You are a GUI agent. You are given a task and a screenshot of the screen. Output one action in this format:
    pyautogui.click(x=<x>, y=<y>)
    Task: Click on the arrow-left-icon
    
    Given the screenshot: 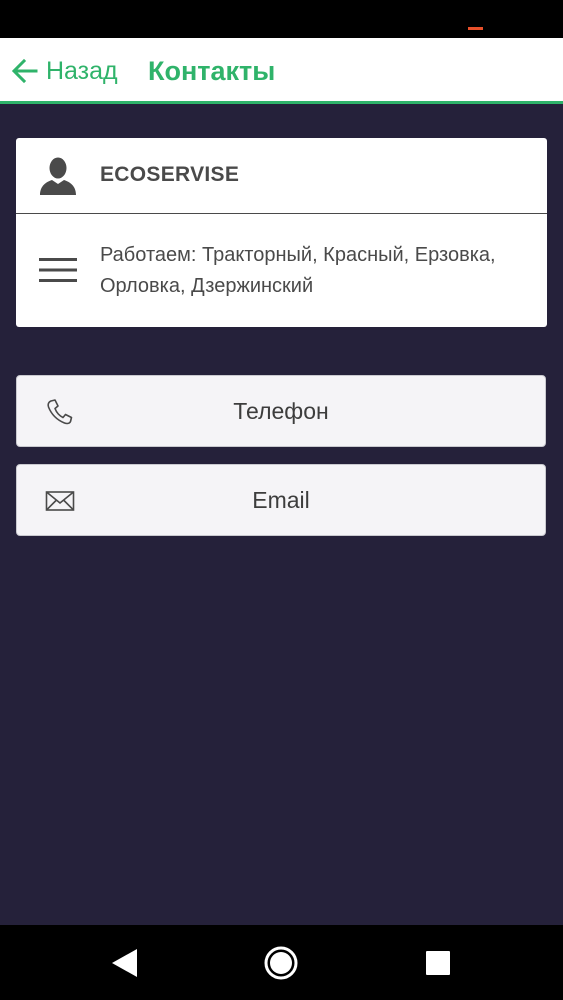 What is the action you would take?
    pyautogui.click(x=24, y=71)
    